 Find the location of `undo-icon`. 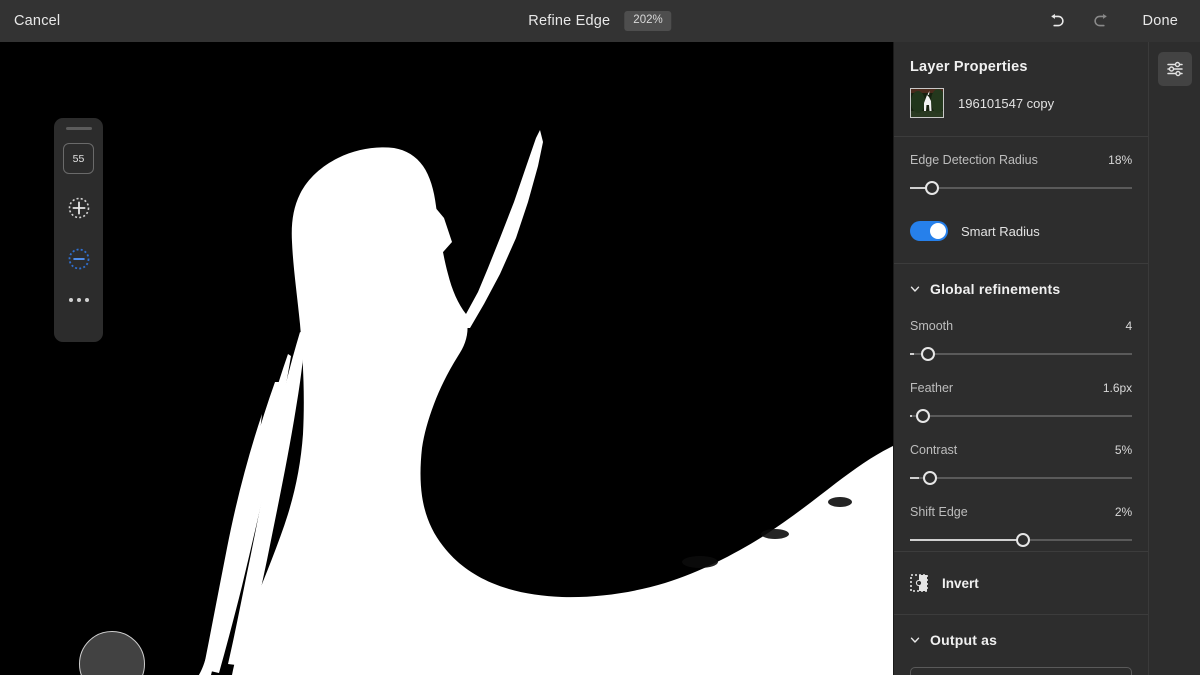

undo-icon is located at coordinates (1057, 20).